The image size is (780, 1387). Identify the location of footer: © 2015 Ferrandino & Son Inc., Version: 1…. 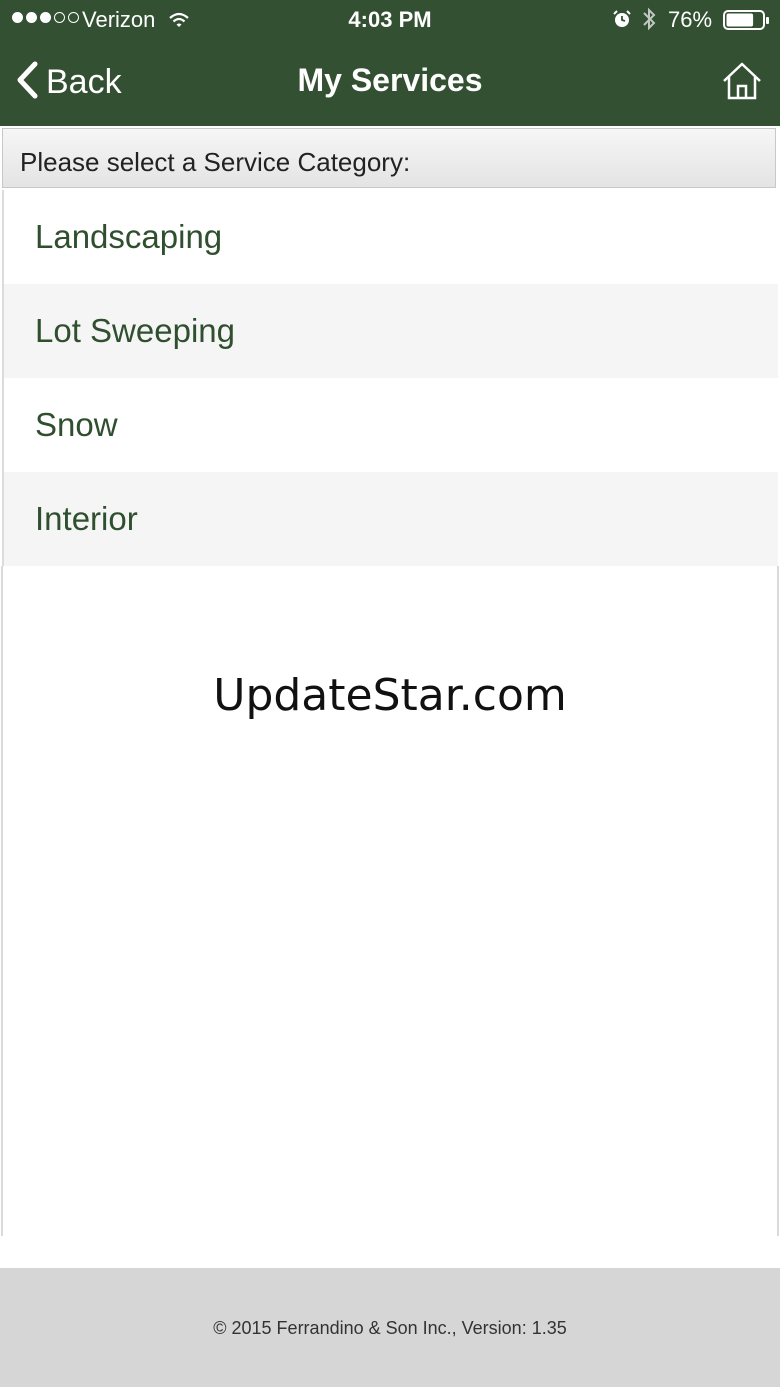
(390, 1327).